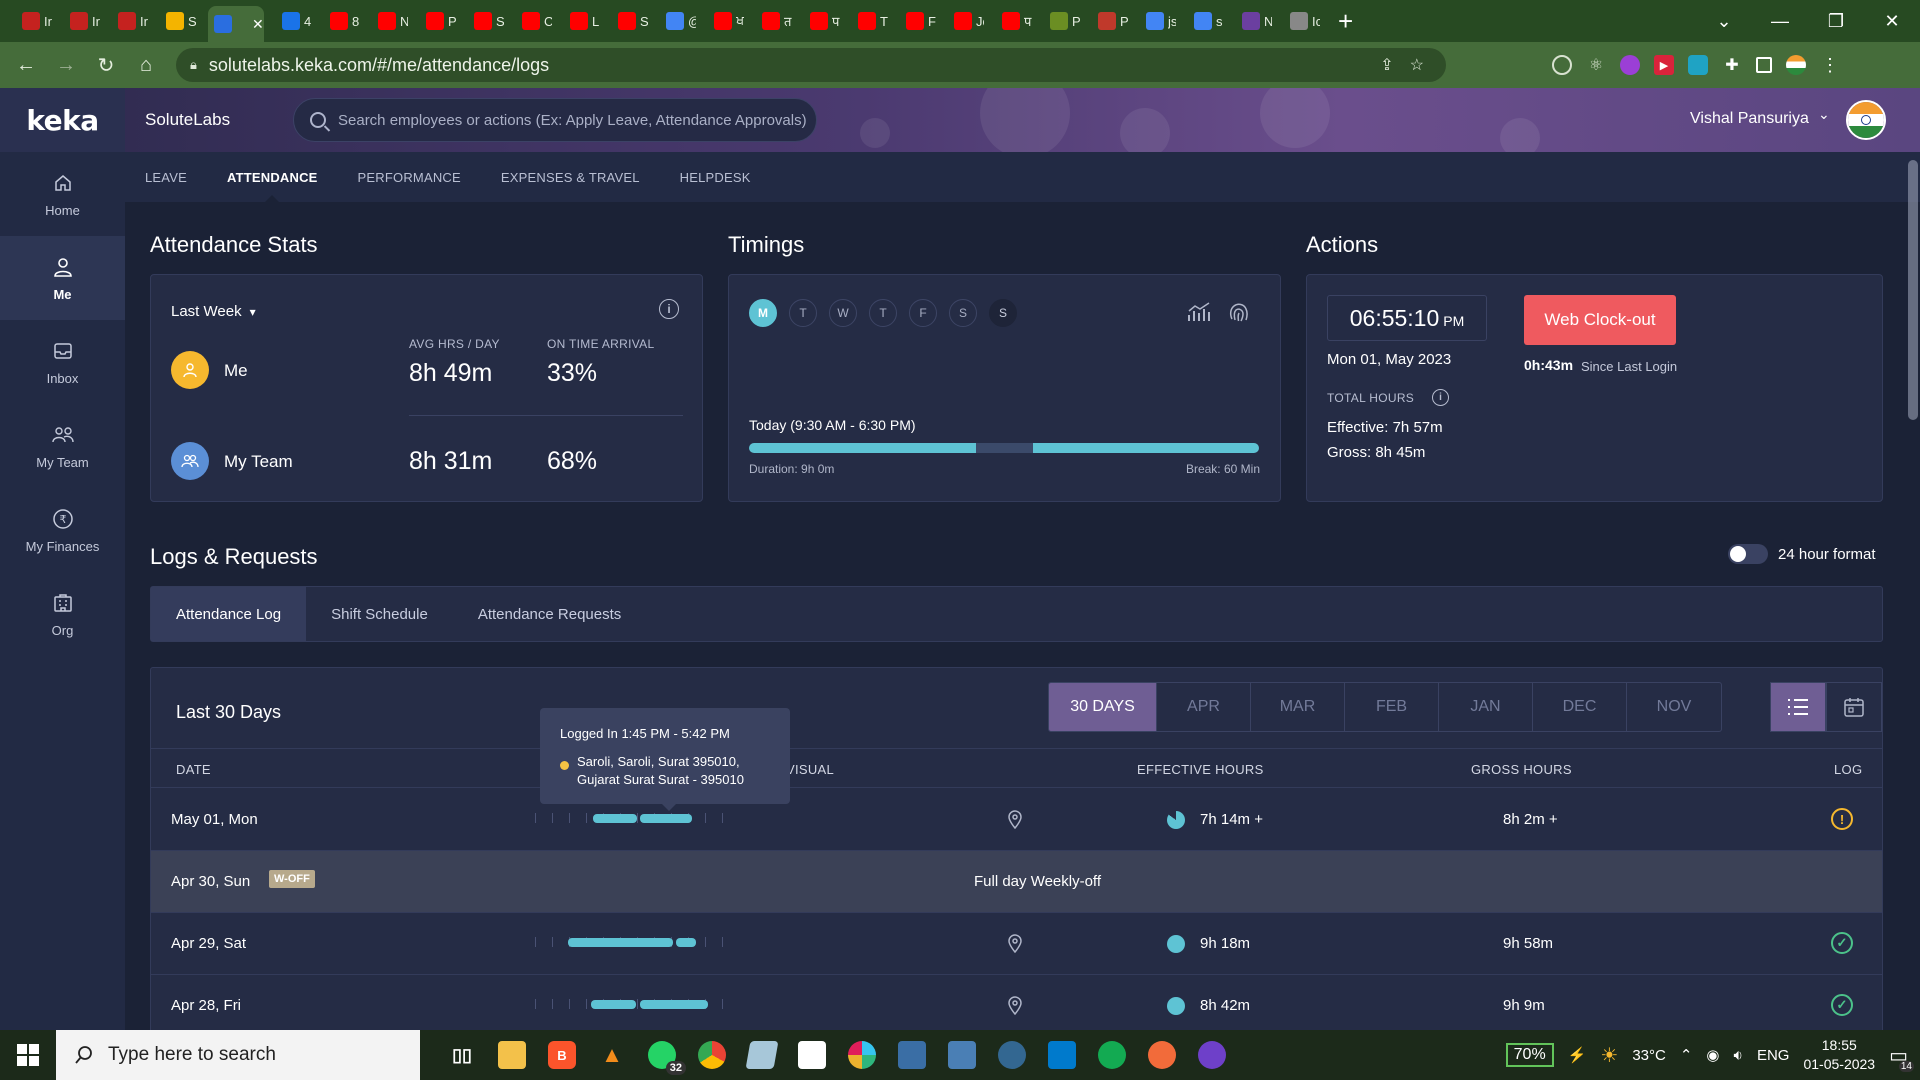 The width and height of the screenshot is (1920, 1080). What do you see at coordinates (1012, 1055) in the screenshot?
I see `postgres-icon` at bounding box center [1012, 1055].